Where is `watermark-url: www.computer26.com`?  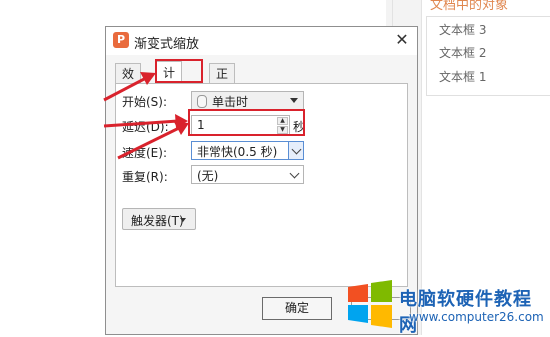 watermark-url: www.computer26.com is located at coordinates (476, 317).